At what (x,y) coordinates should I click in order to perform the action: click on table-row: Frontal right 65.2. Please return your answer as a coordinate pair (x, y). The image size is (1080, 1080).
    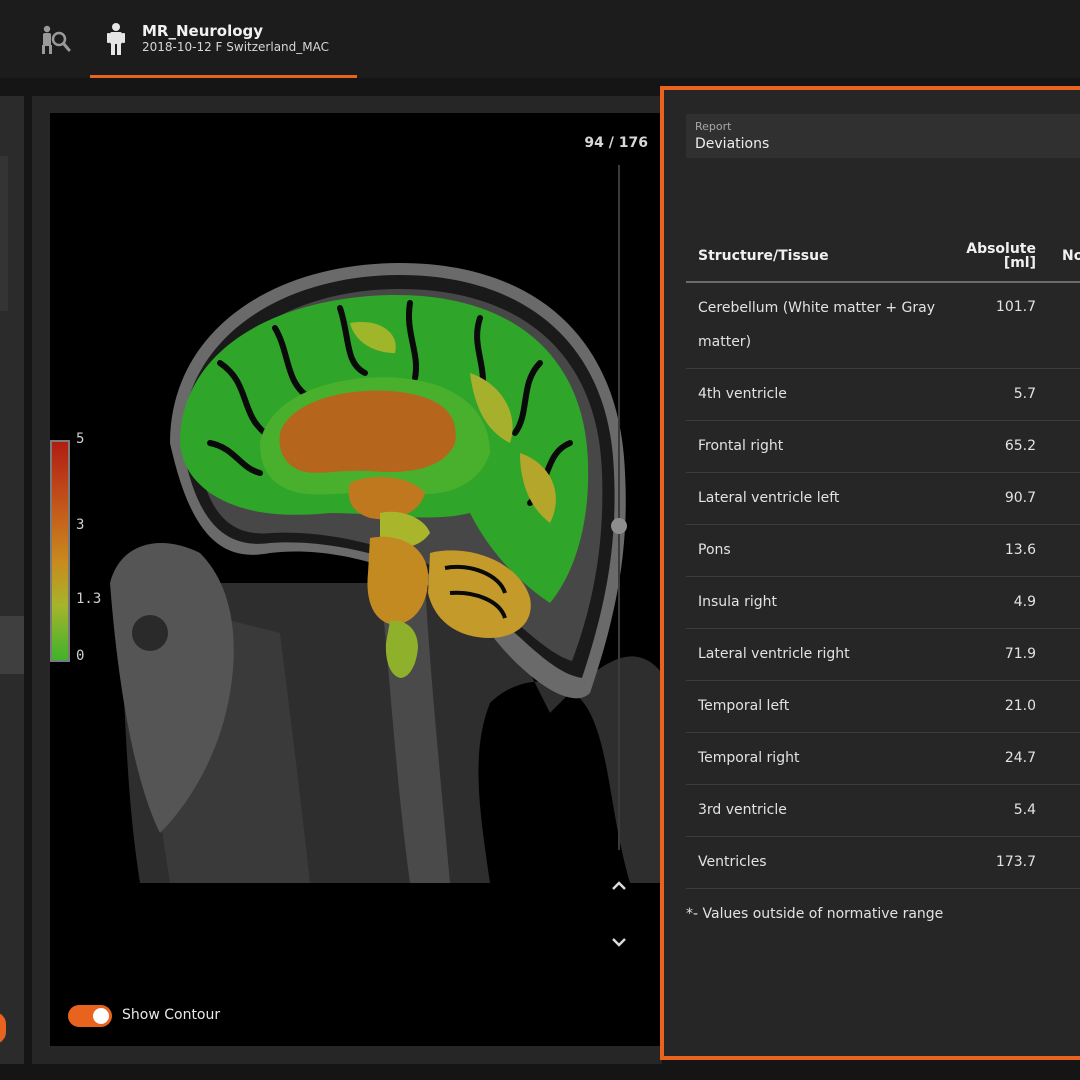
    Looking at the image, I should click on (883, 446).